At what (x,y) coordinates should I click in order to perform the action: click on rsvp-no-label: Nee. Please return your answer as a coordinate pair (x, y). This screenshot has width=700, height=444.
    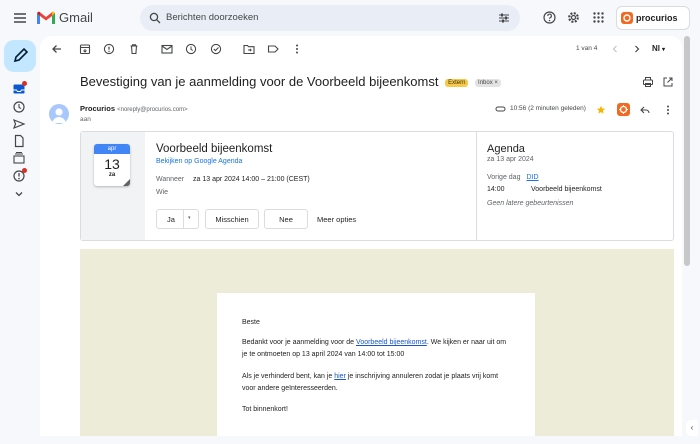
    Looking at the image, I should click on (286, 219).